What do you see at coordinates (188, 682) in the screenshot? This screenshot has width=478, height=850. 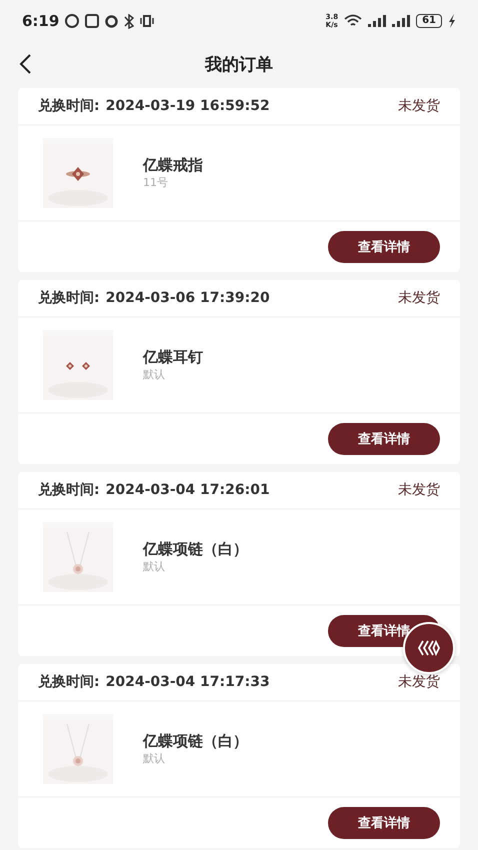 I see `exchange-time: 2024-03-04 17:17:33` at bounding box center [188, 682].